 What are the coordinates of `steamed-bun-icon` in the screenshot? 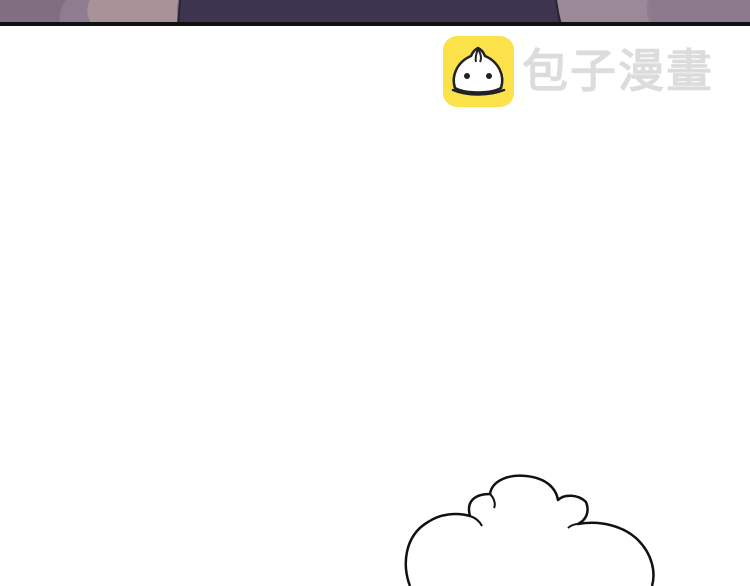 It's located at (478, 71).